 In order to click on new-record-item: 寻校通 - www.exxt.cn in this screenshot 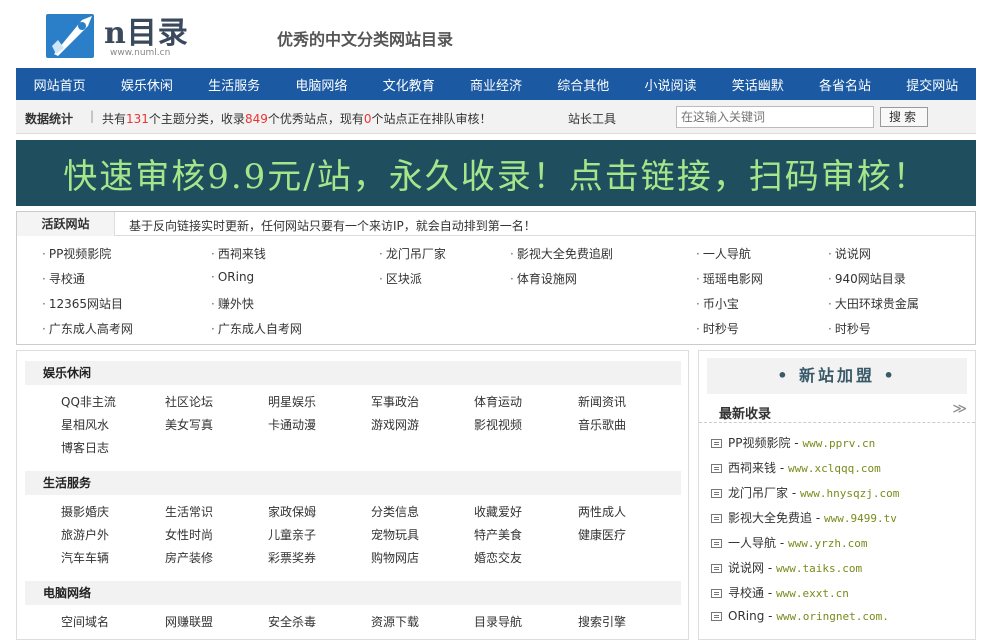, I will do `click(780, 592)`.